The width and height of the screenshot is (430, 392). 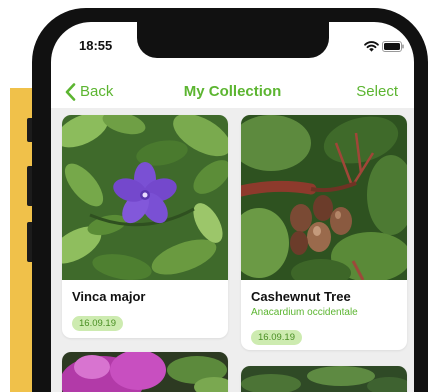 I want to click on status-time: 18:55, so click(x=96, y=45).